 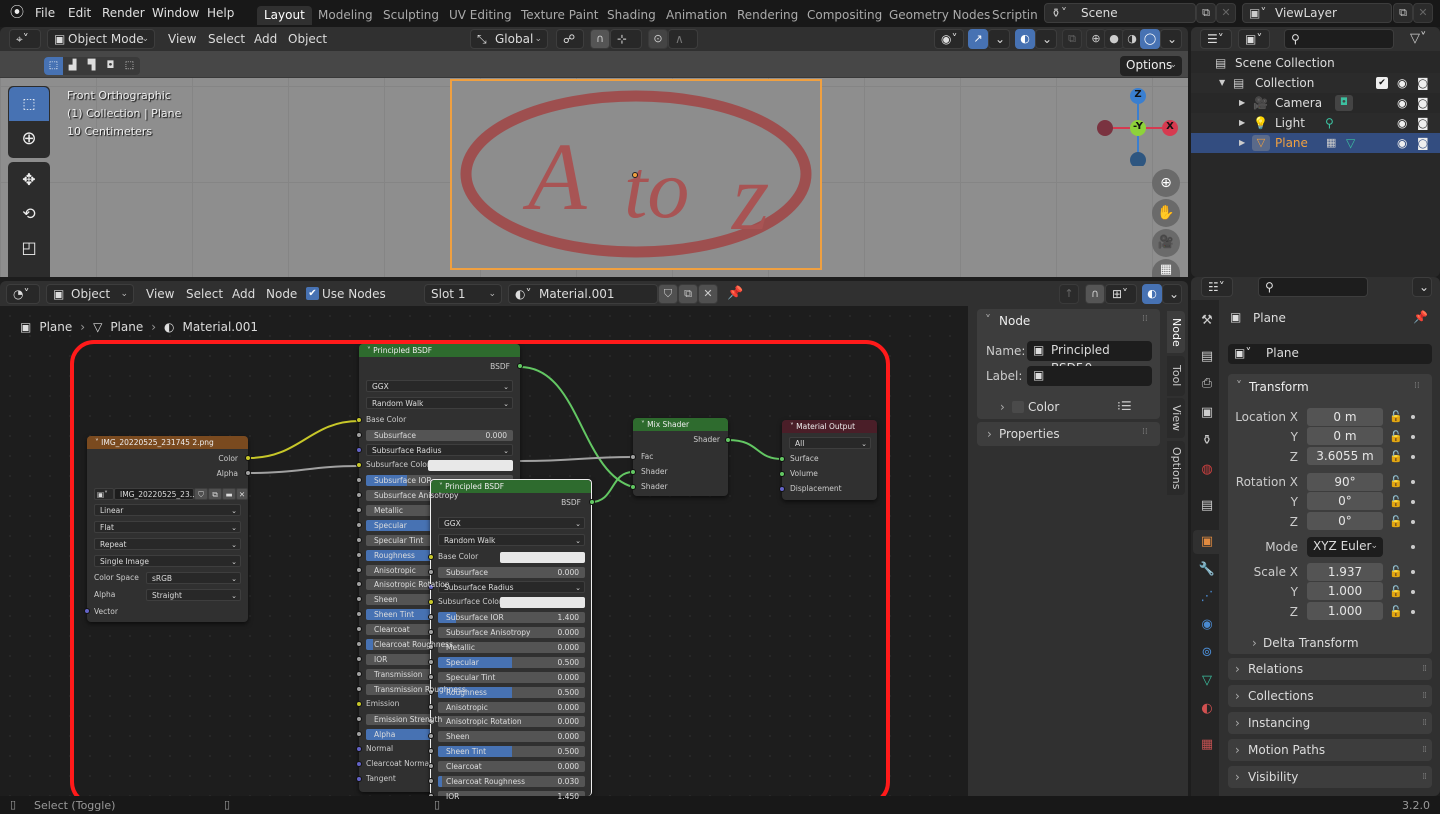 What do you see at coordinates (1072, 39) in the screenshot?
I see `xray-toggle: ⧉` at bounding box center [1072, 39].